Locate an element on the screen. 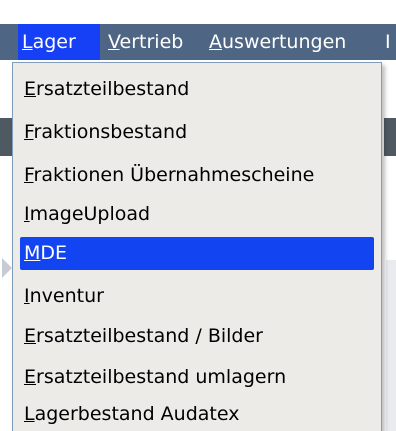 This screenshot has width=396, height=431. menu-item-ersatzteilbestand: Ersatzteilbestand is located at coordinates (197, 89).